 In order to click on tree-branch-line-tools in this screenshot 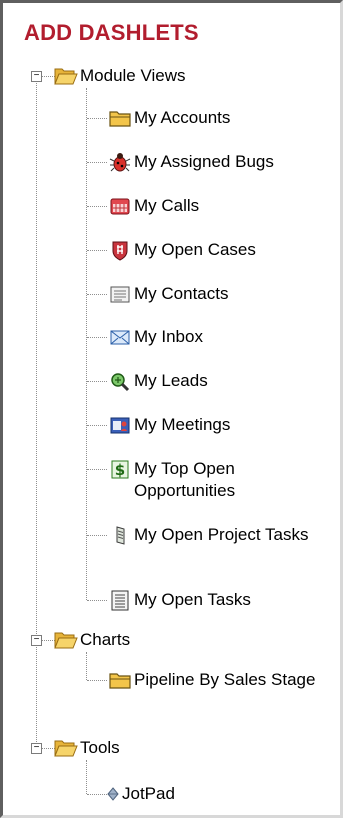, I will do `click(86, 777)`.